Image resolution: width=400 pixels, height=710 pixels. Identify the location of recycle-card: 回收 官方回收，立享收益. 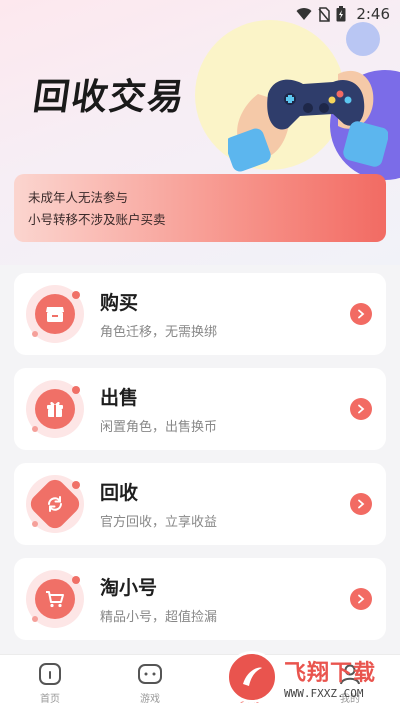
(200, 504).